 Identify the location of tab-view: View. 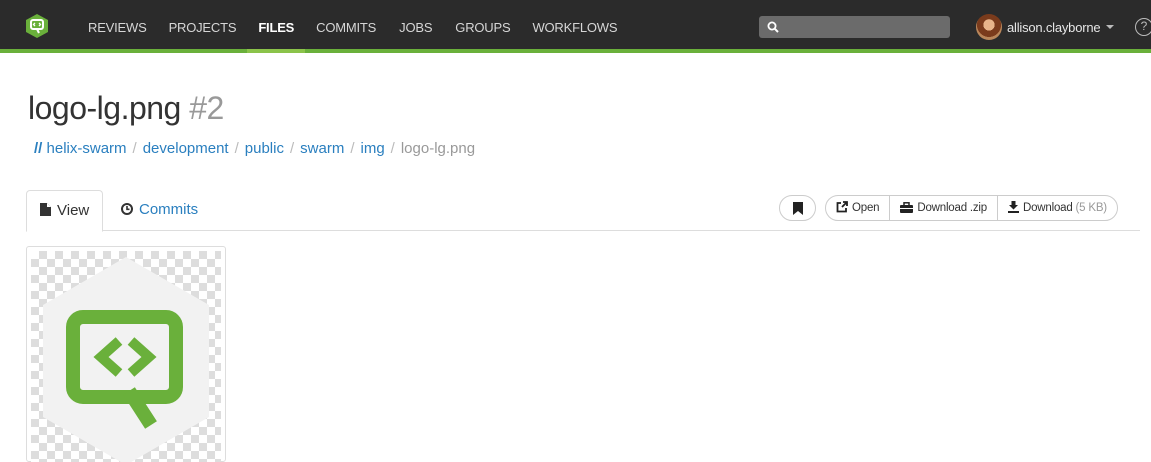
(65, 211).